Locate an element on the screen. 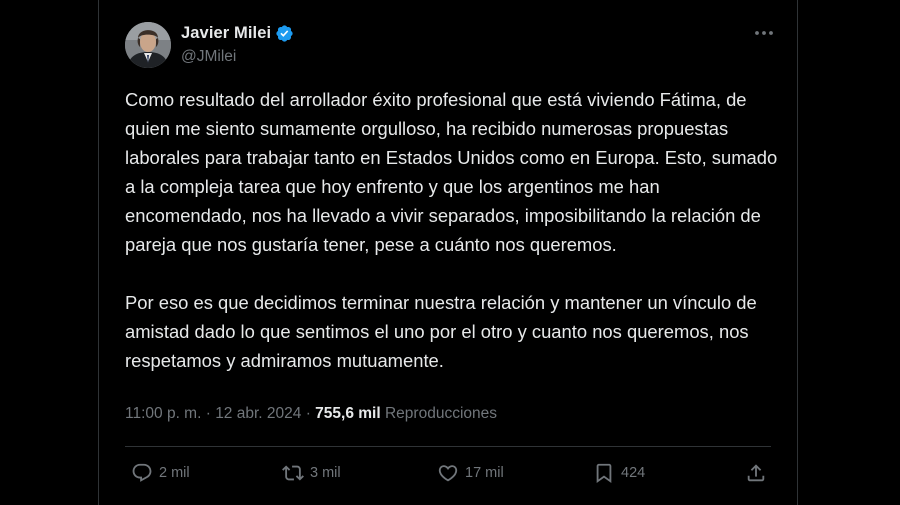 The width and height of the screenshot is (900, 505). more-horizontal-icon is located at coordinates (764, 33).